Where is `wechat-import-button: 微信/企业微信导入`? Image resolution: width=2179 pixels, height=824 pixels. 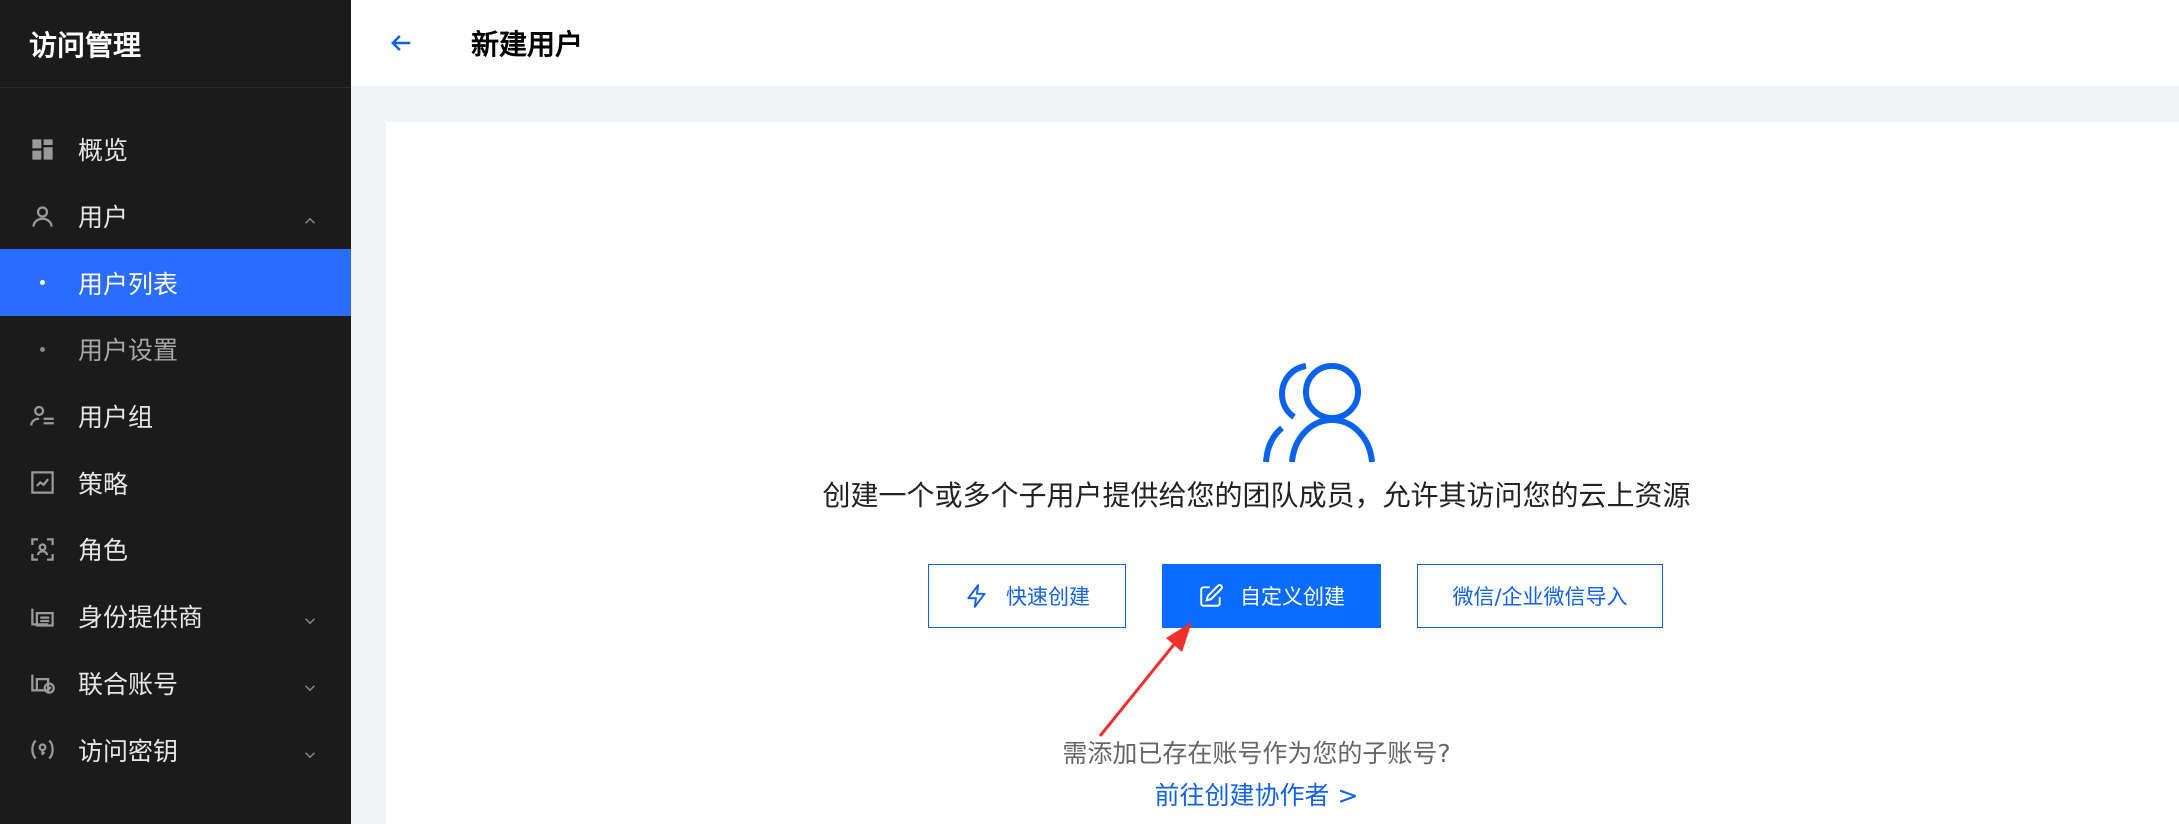 wechat-import-button: 微信/企业微信导入 is located at coordinates (1540, 596).